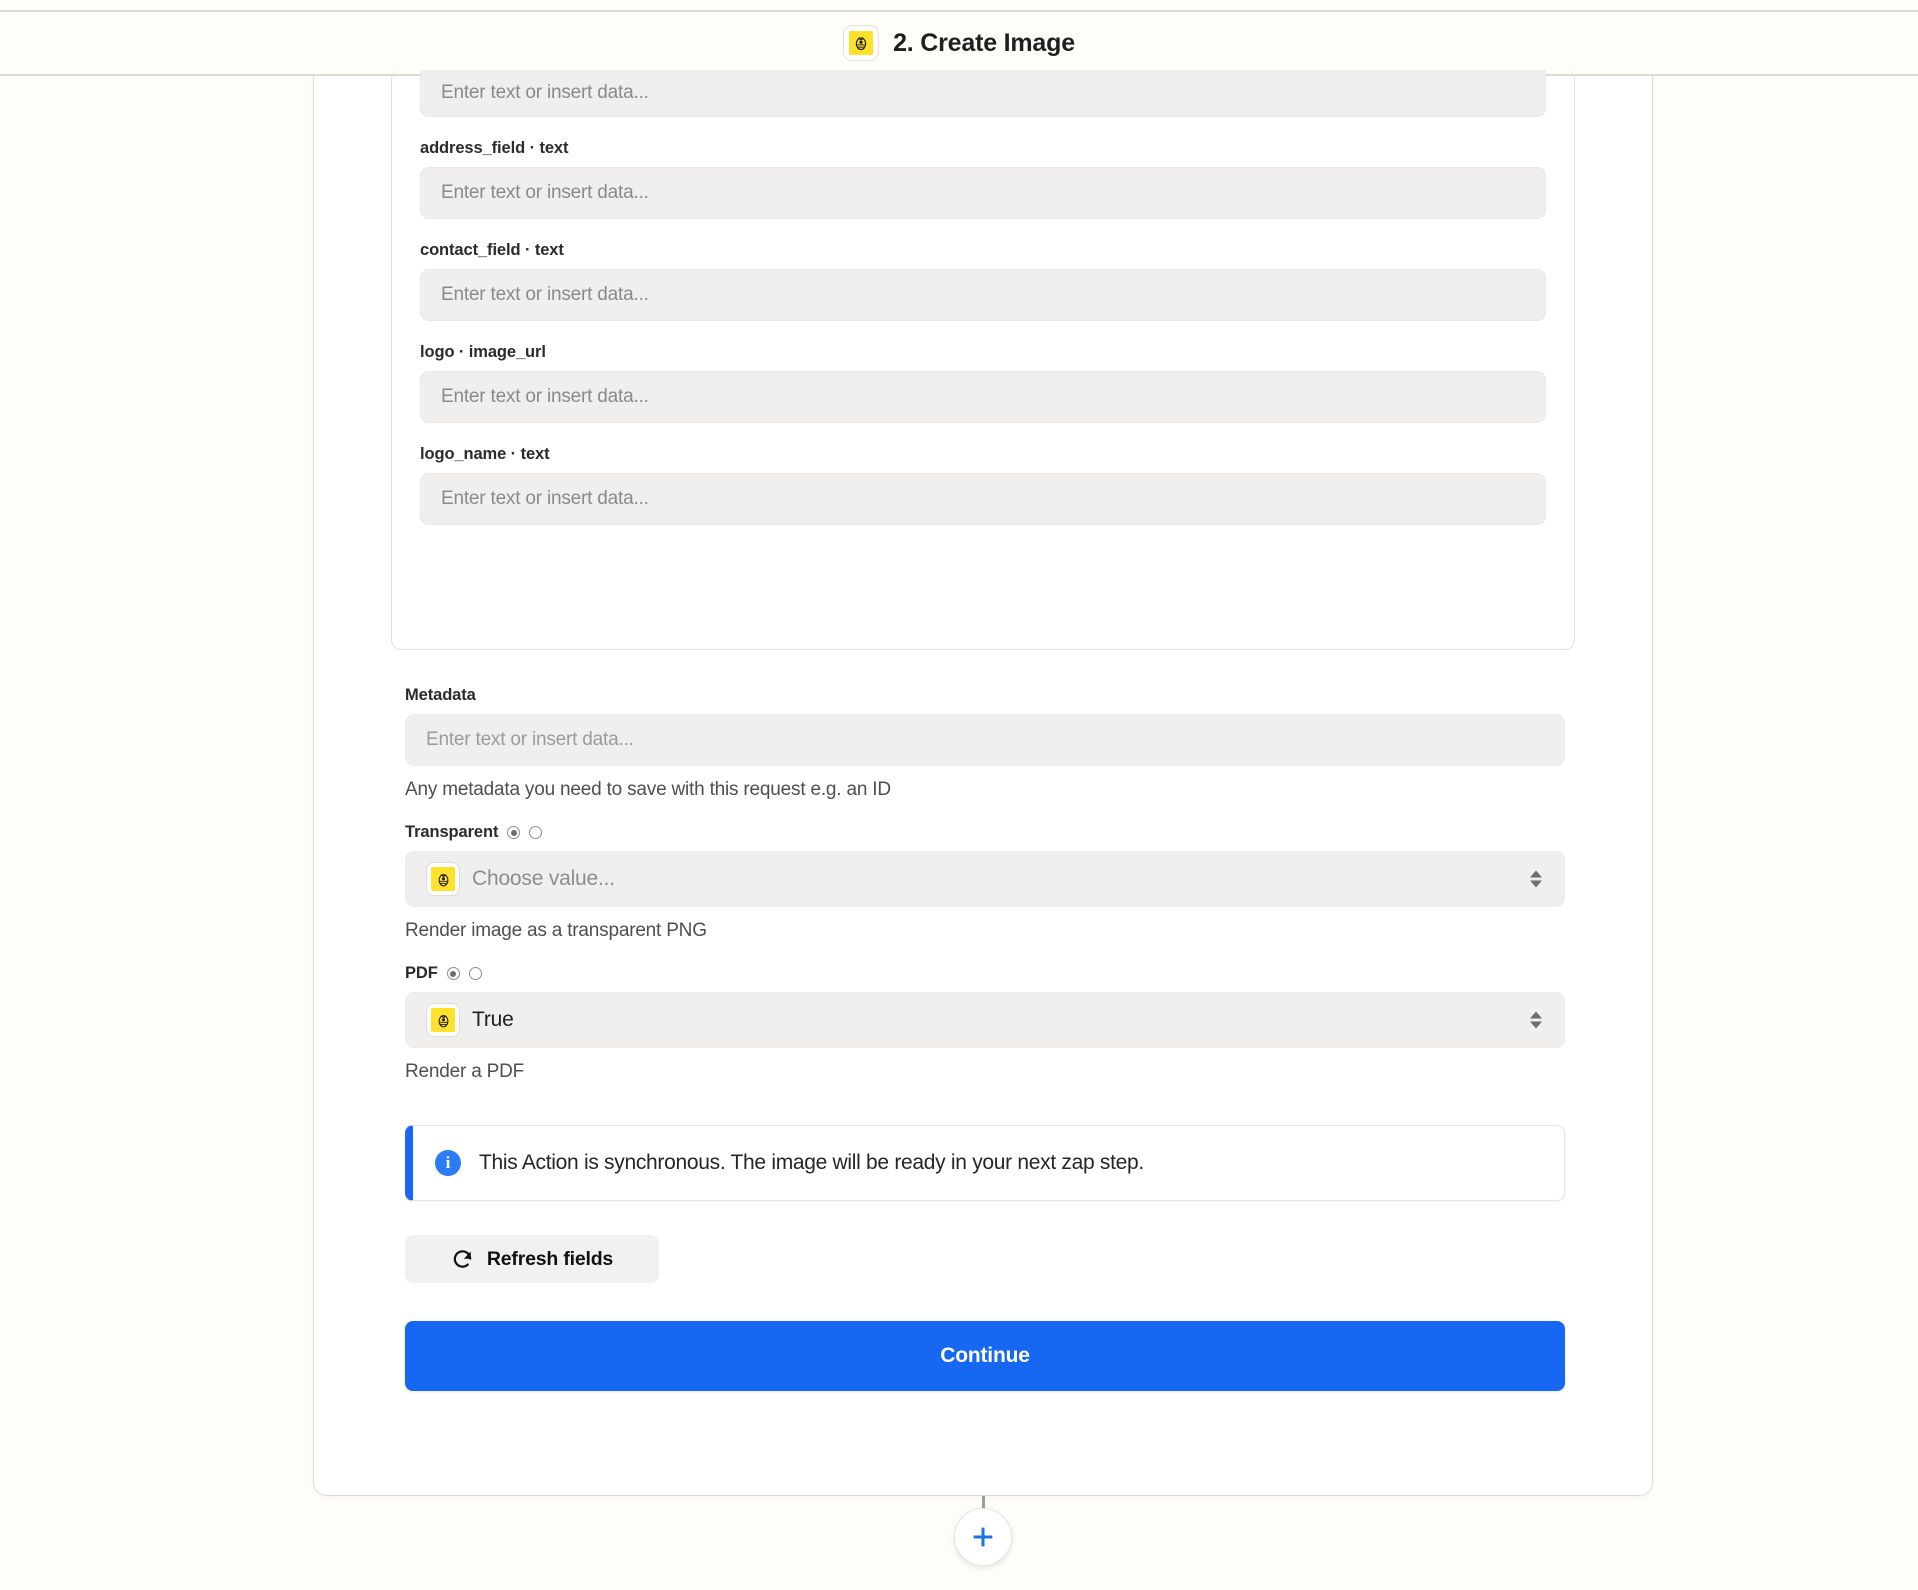  What do you see at coordinates (462, 1258) in the screenshot?
I see `refresh-icon` at bounding box center [462, 1258].